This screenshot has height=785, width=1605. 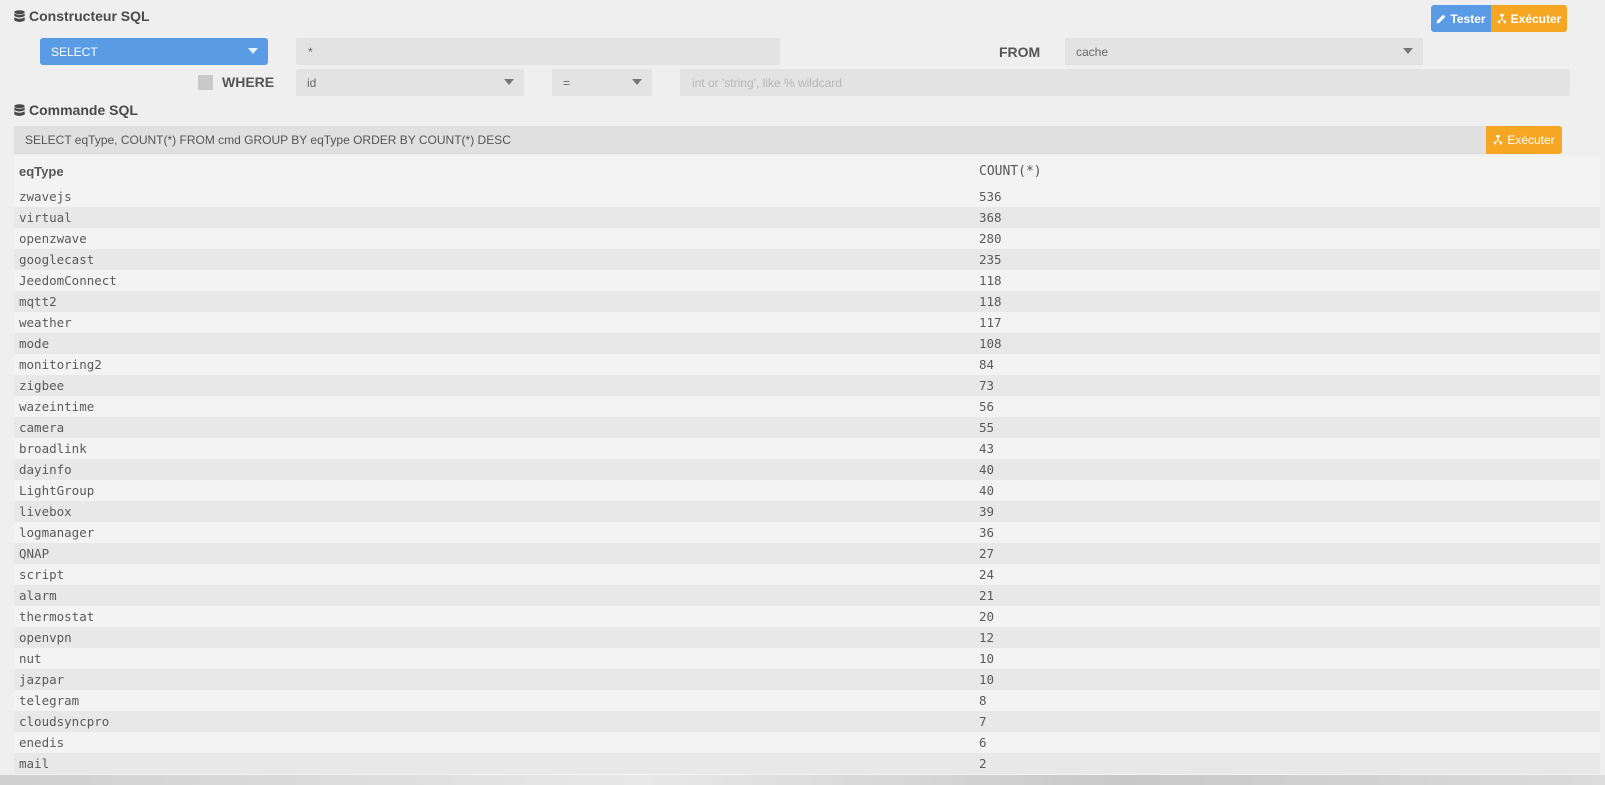 What do you see at coordinates (987, 427) in the screenshot?
I see `cell-count: 55` at bounding box center [987, 427].